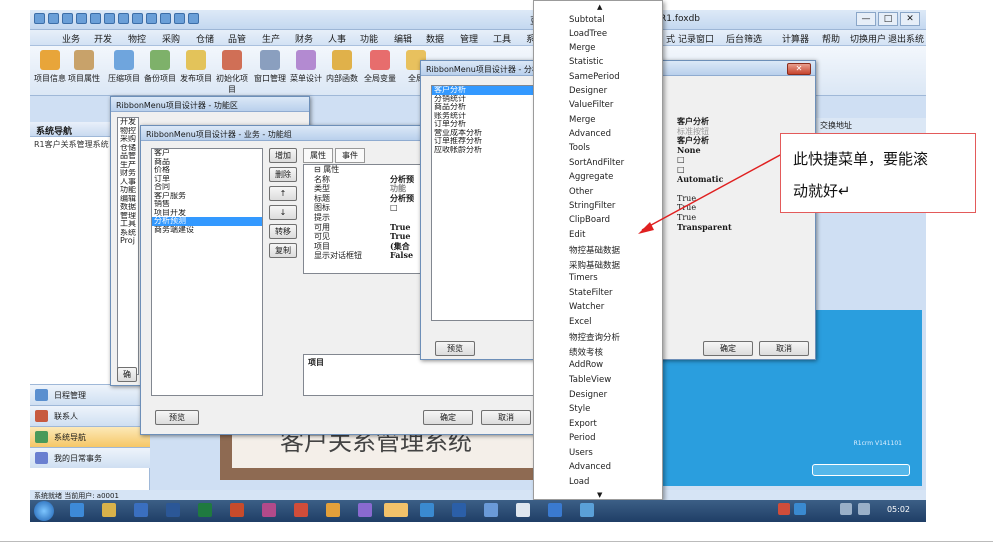 The height and width of the screenshot is (546, 993). I want to click on menu-item: 业务, so click(71, 38).